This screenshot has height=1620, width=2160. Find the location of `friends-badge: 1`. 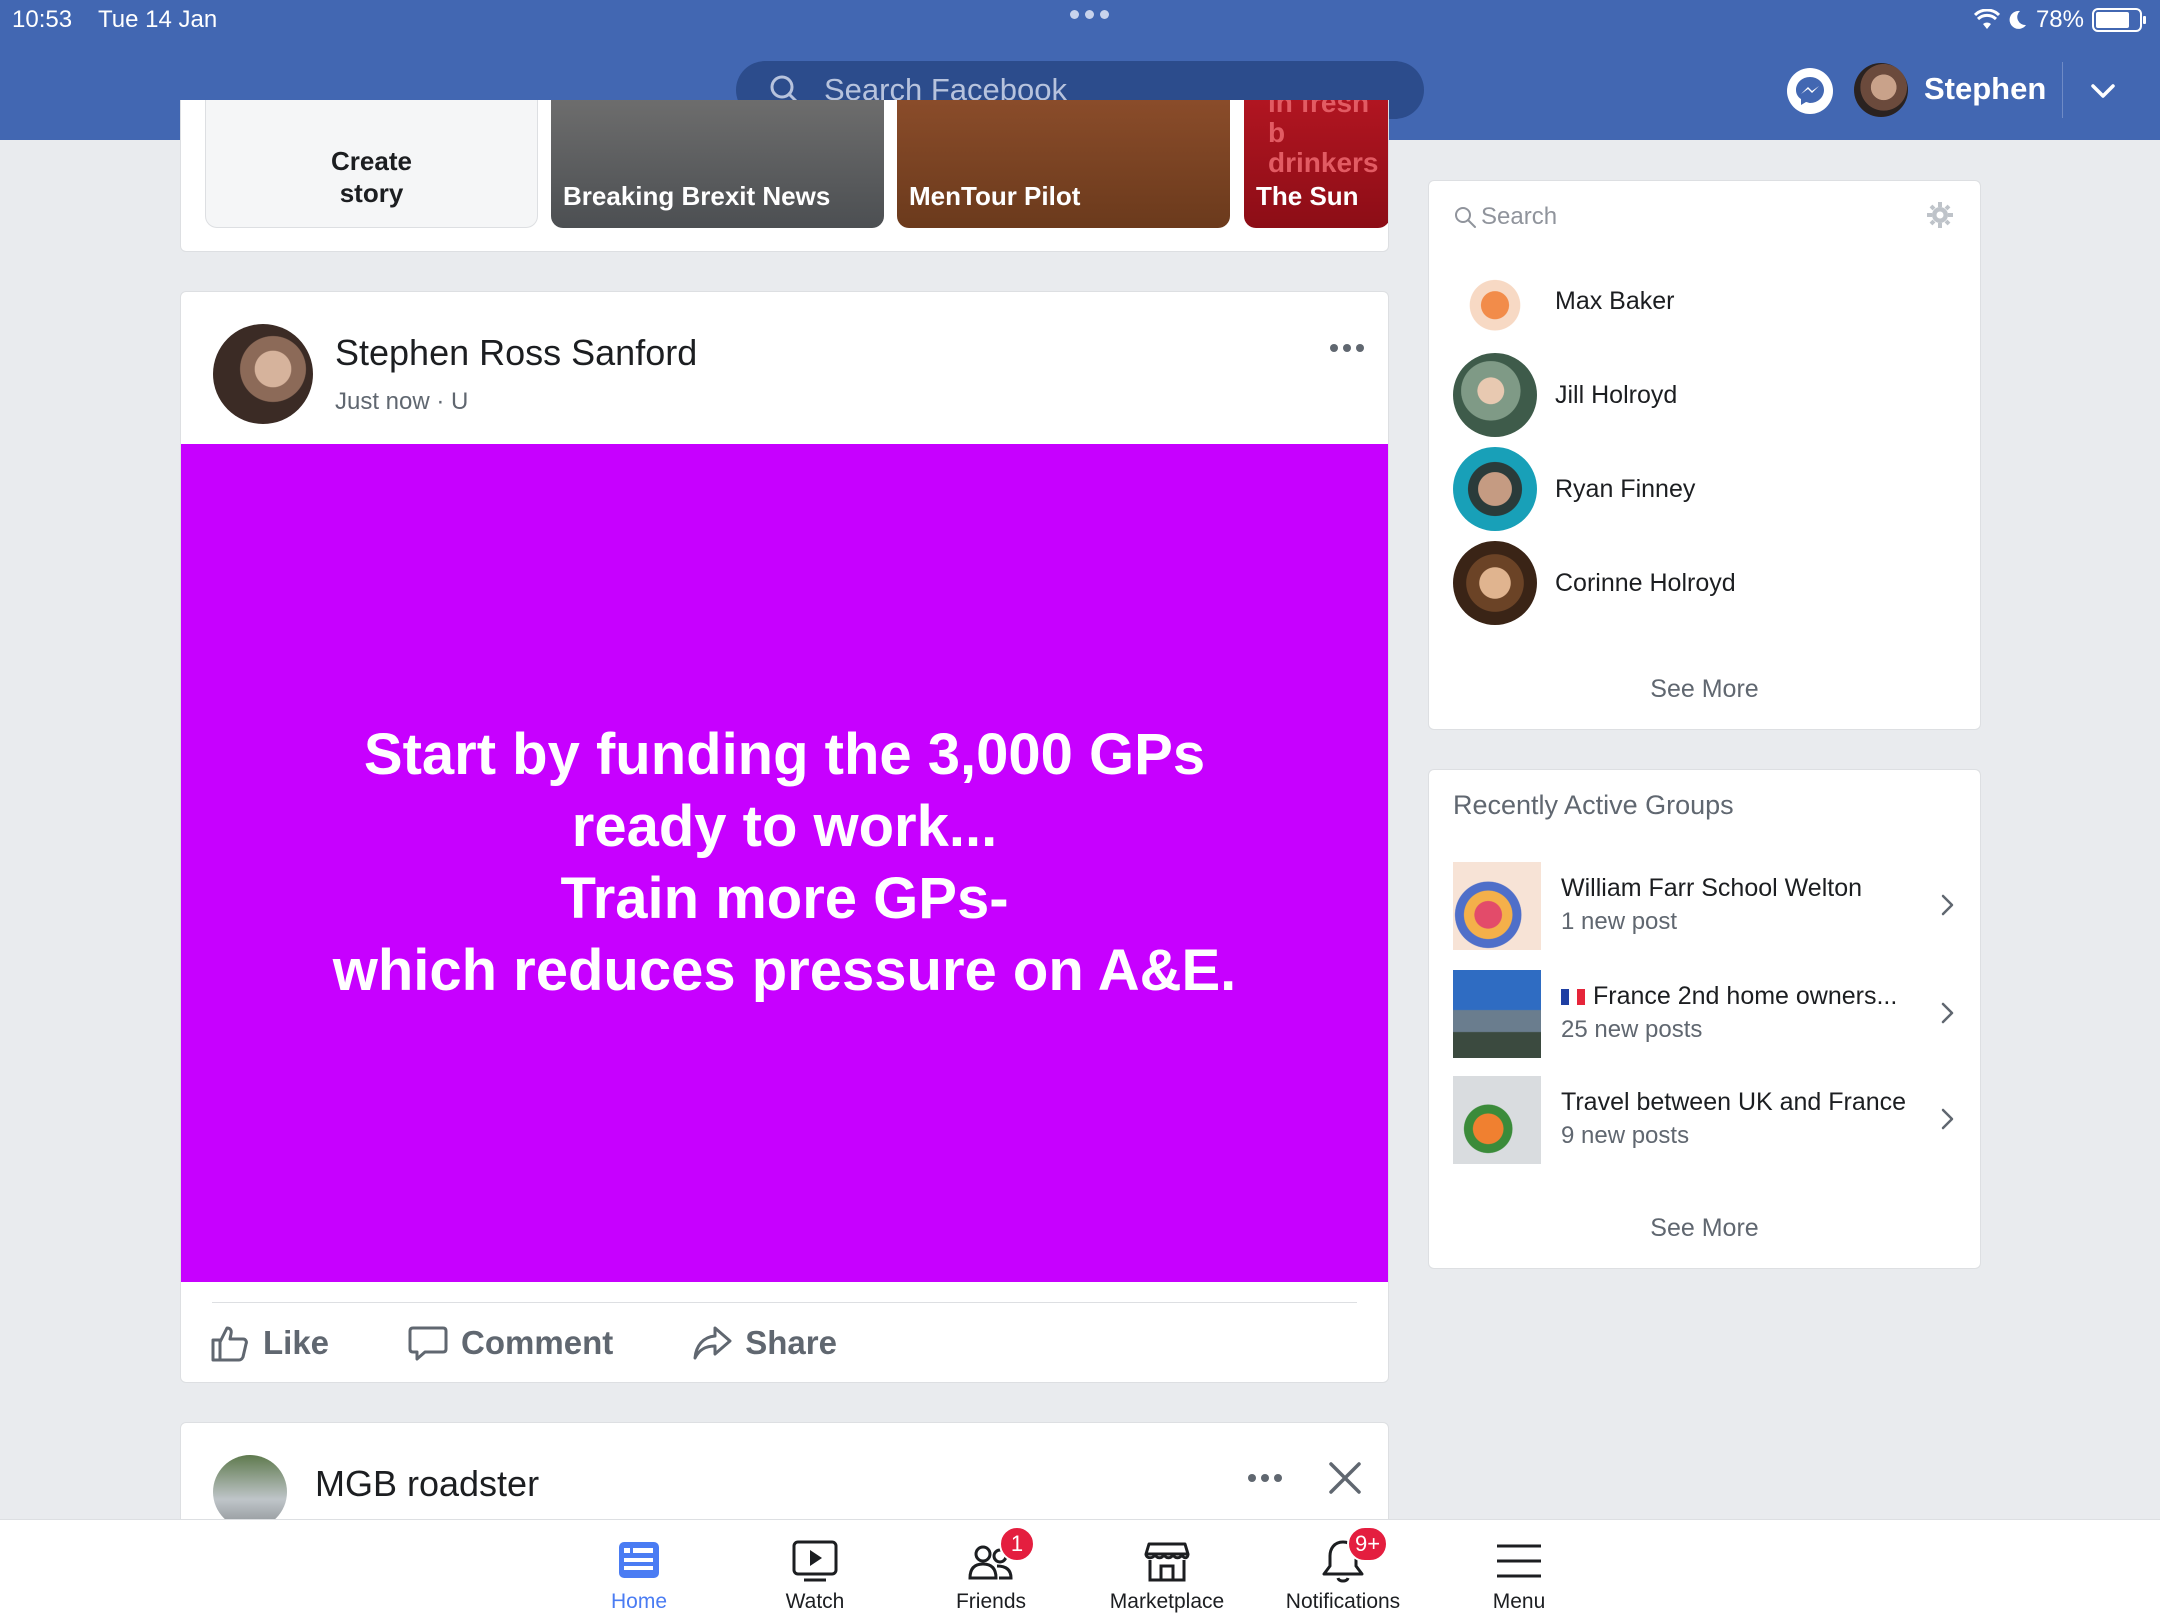

friends-badge: 1 is located at coordinates (1017, 1544).